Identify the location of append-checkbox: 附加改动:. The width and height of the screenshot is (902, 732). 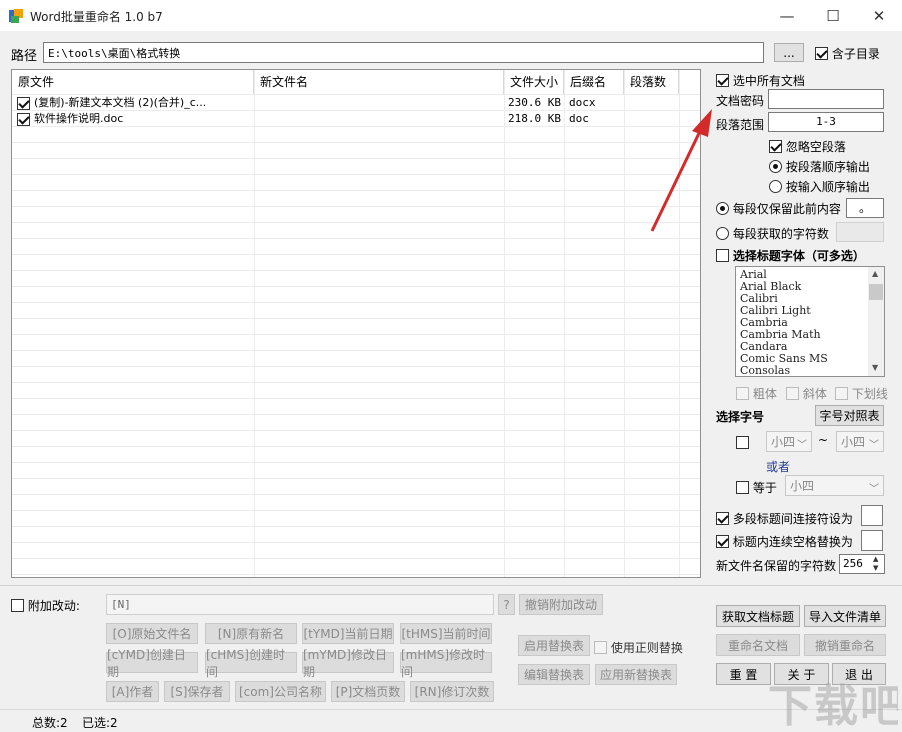
(45, 605).